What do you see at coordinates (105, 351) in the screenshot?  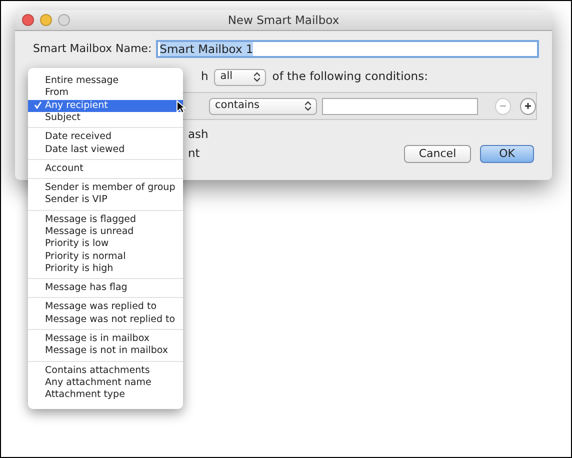 I see `menu-item: Message is not in mailbox` at bounding box center [105, 351].